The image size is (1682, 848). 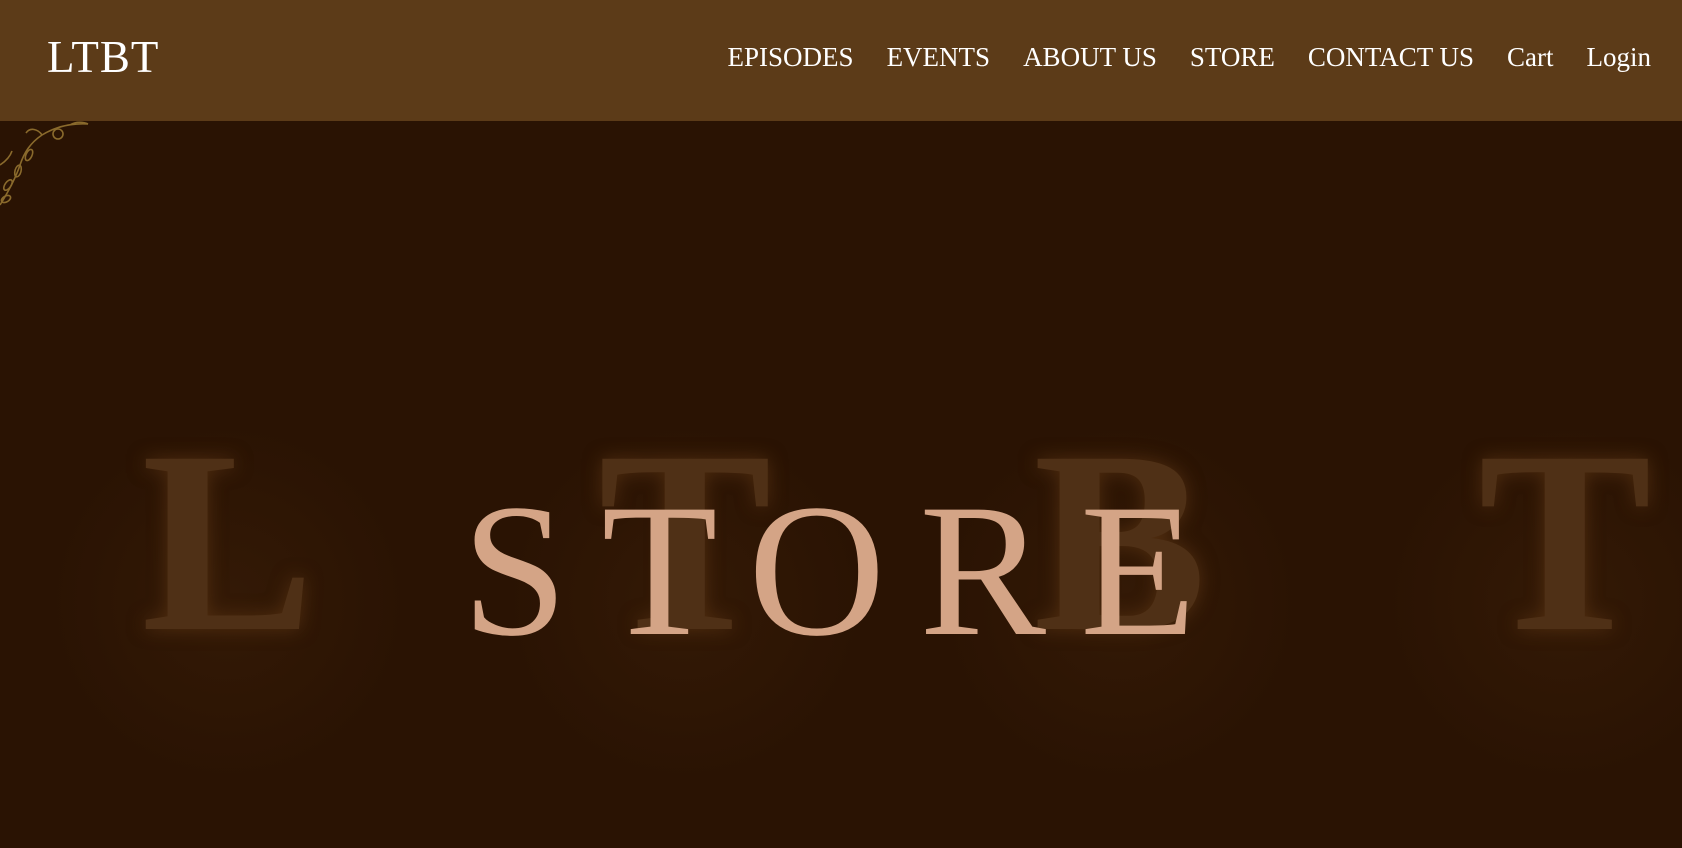 I want to click on nav-episodes: EPISODES, so click(x=791, y=57).